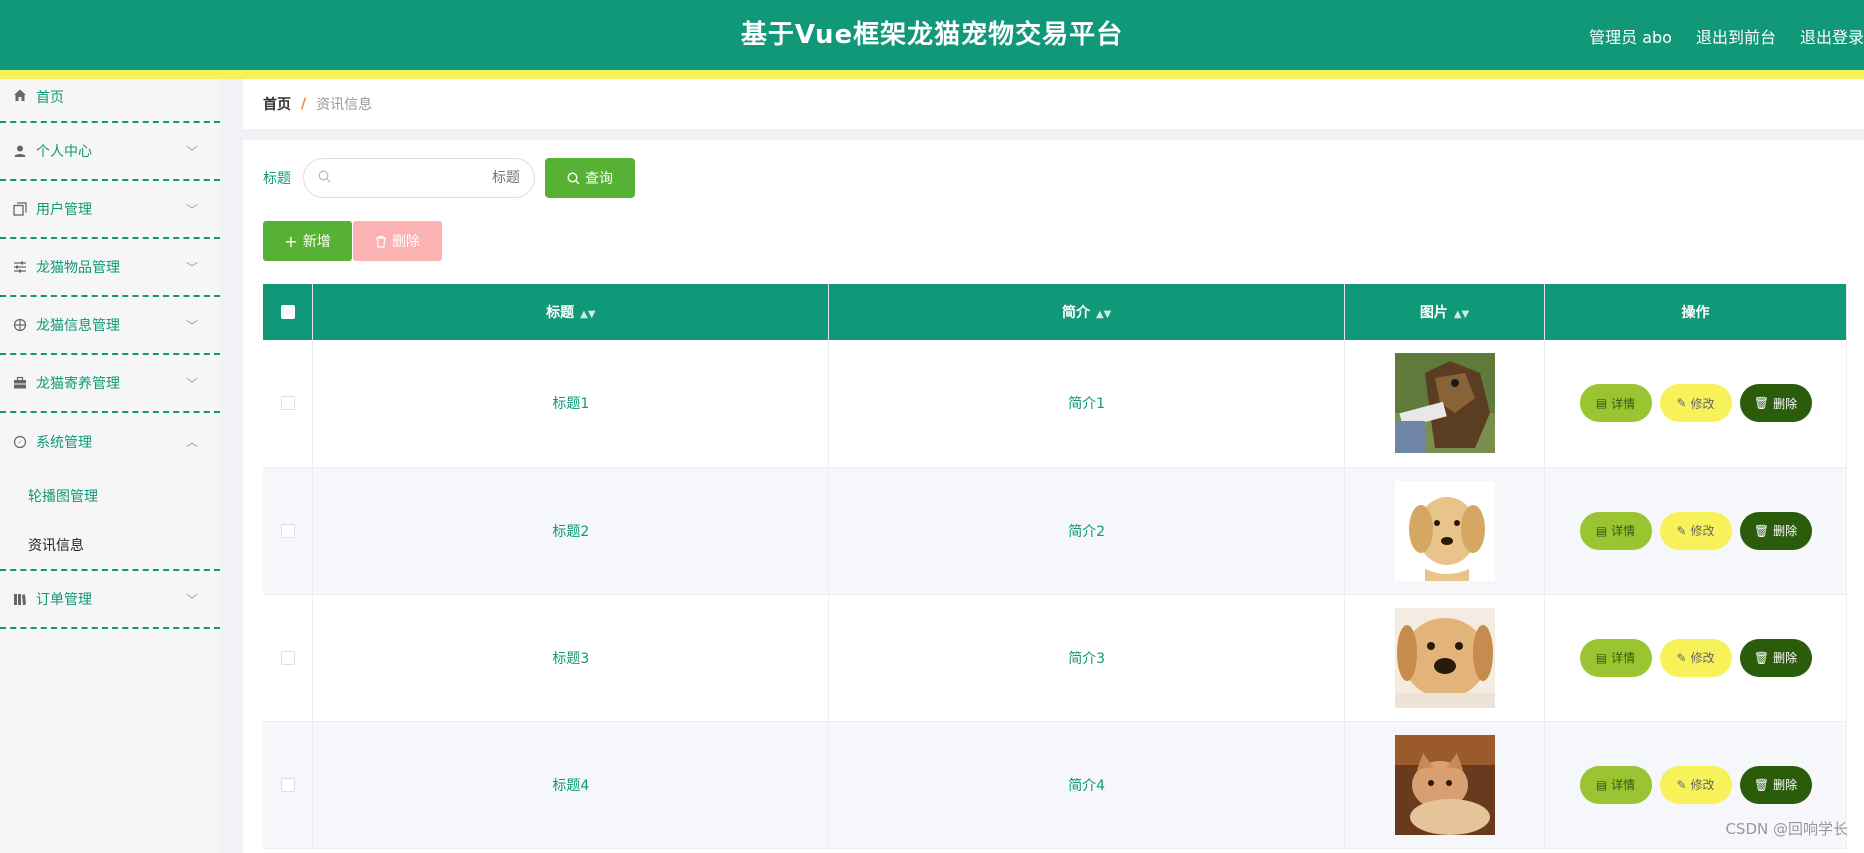 The width and height of the screenshot is (1864, 853). What do you see at coordinates (20, 95) in the screenshot?
I see `home-icon` at bounding box center [20, 95].